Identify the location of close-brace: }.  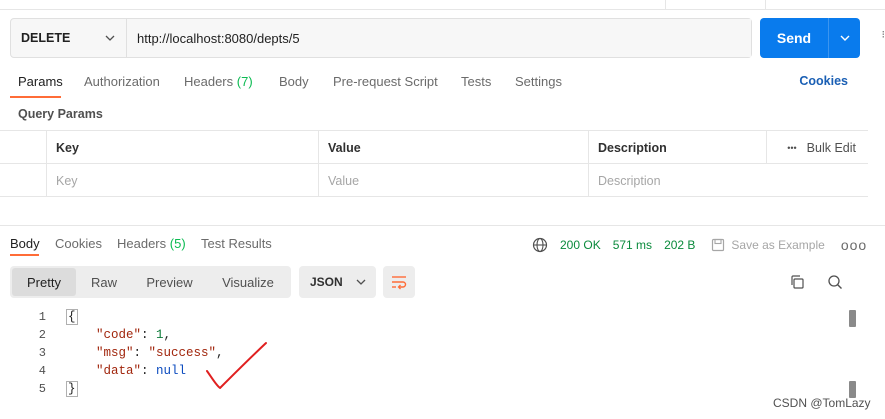
(72, 389).